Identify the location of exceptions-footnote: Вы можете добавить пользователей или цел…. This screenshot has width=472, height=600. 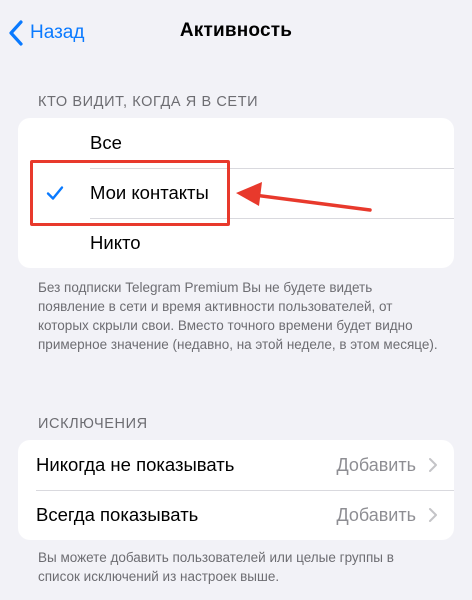
(216, 567).